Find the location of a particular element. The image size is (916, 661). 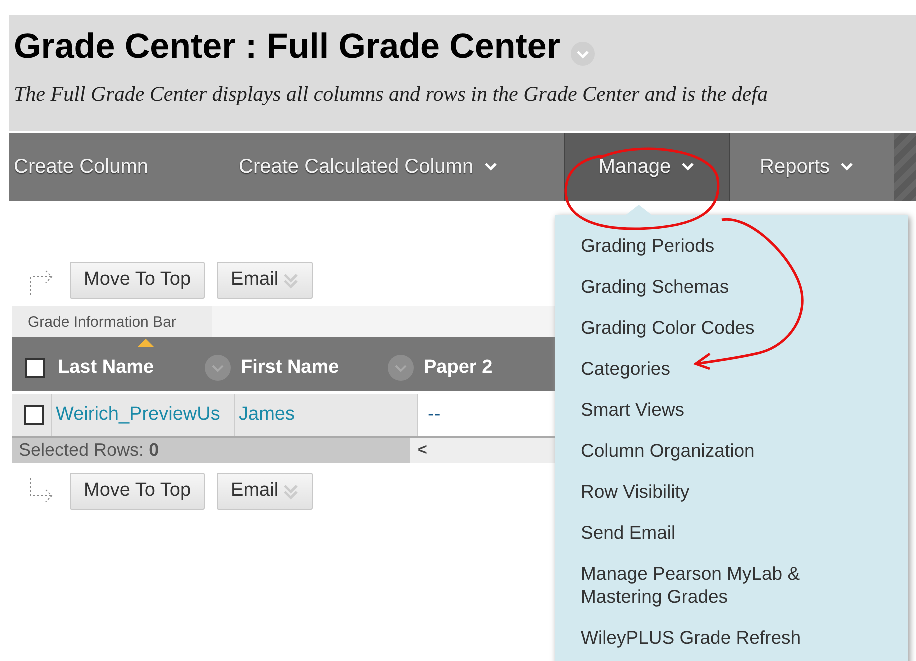

column-header: First Name is located at coordinates (290, 368).